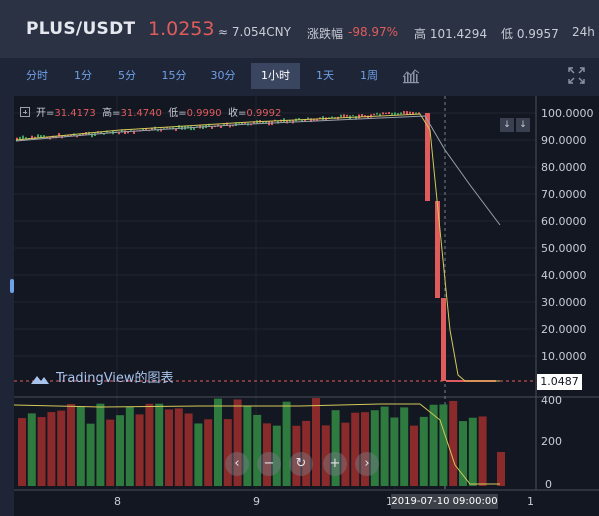  Describe the element at coordinates (111, 113) in the screenshot. I see `high-label: 高=` at that location.